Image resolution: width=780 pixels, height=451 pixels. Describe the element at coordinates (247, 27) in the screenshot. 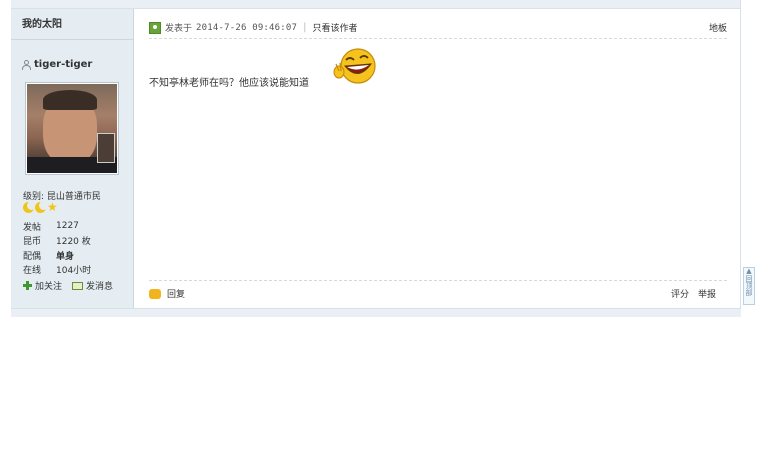

I see `post-date: 2014-7-26 09:46:07` at that location.